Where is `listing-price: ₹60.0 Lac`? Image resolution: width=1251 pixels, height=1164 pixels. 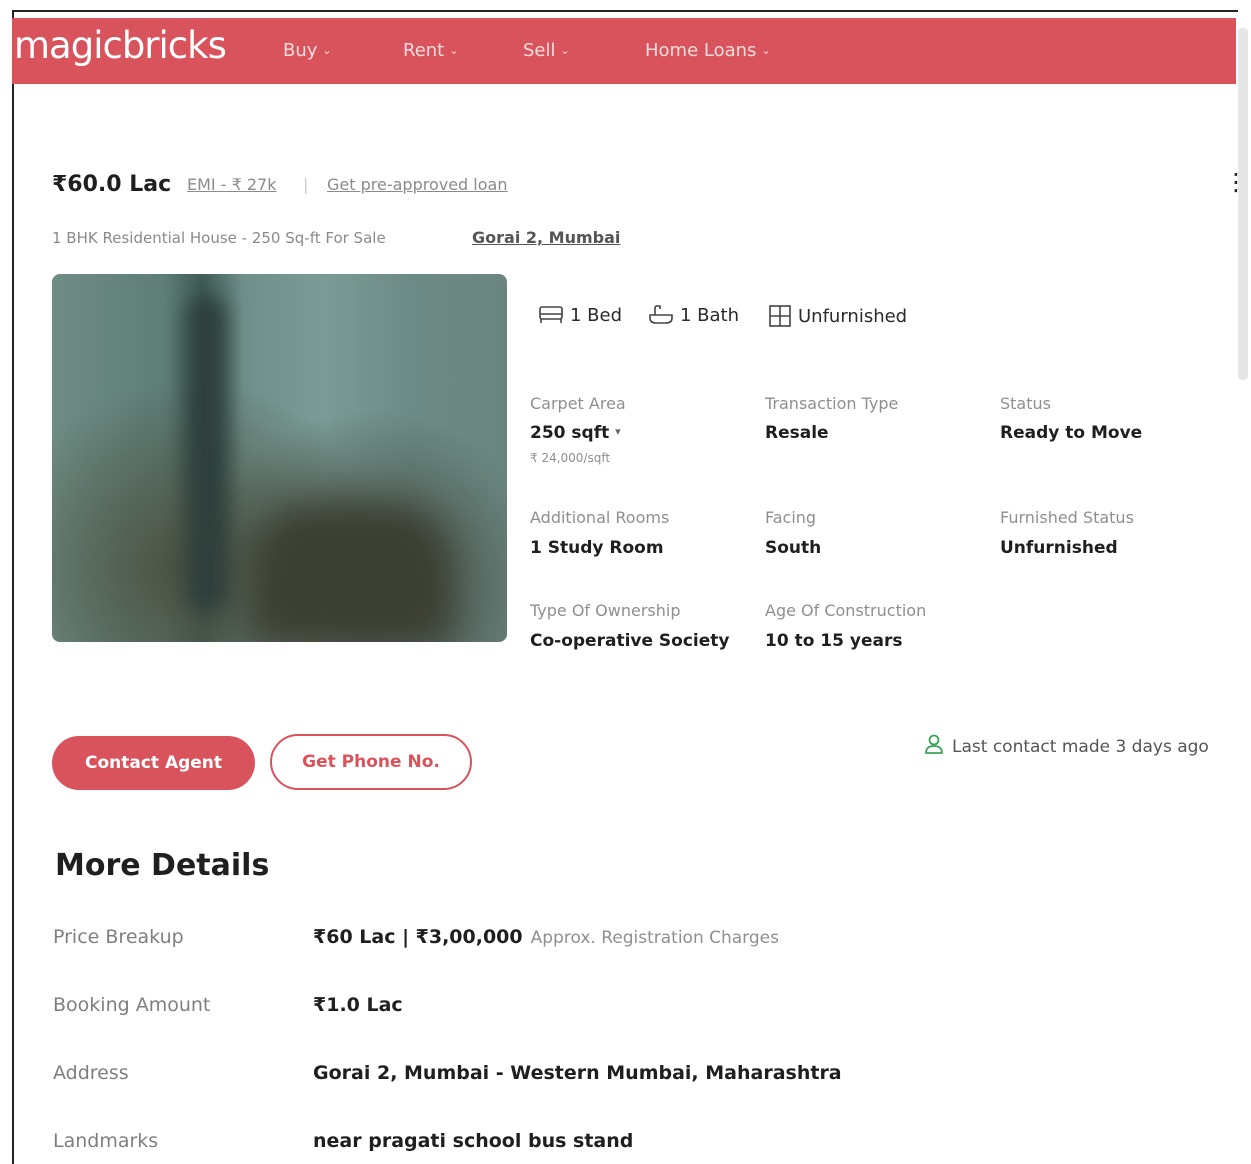 listing-price: ₹60.0 Lac is located at coordinates (112, 184).